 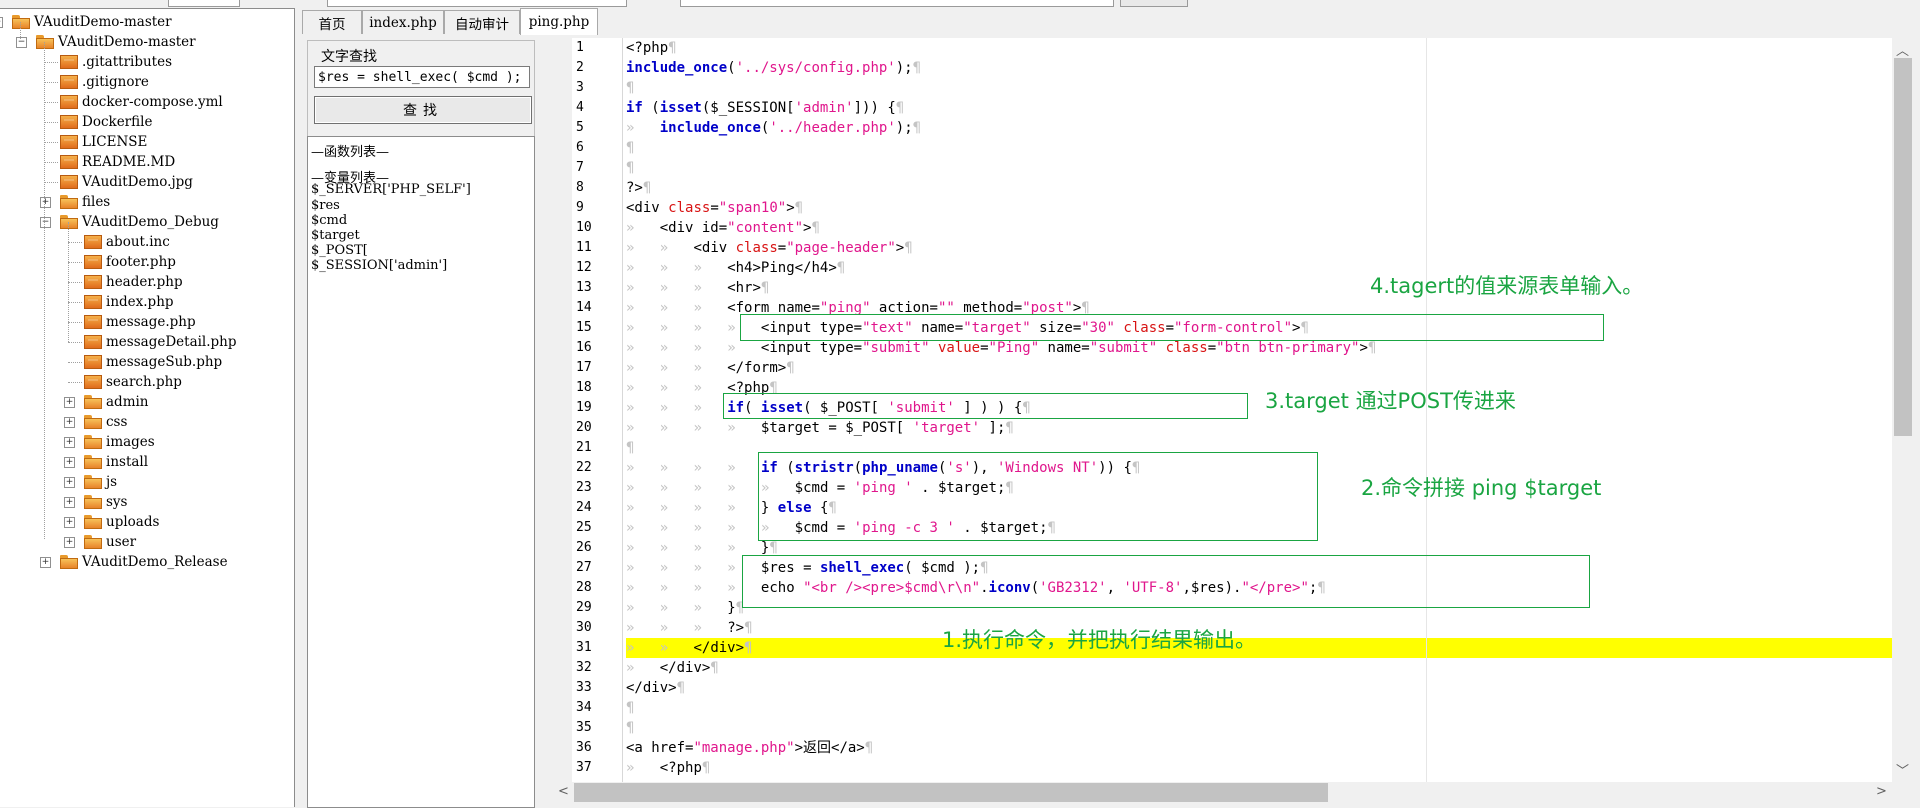 I want to click on tree-folder: css, so click(x=105, y=422).